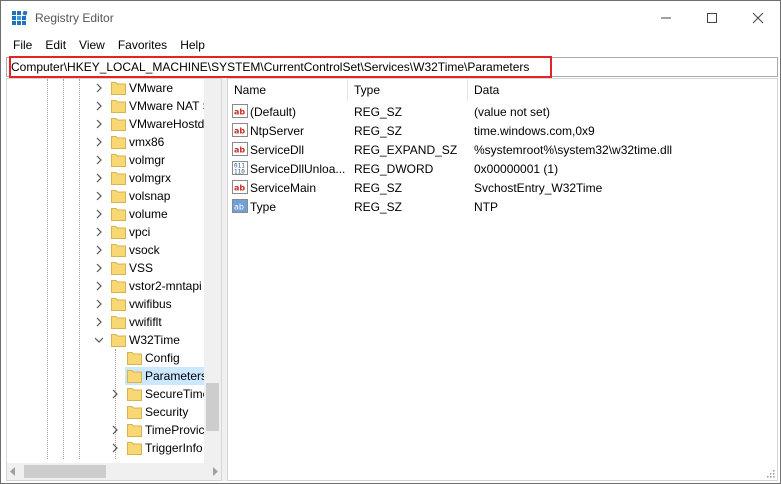 Image resolution: width=781 pixels, height=484 pixels. I want to click on value-data: %systemroot%\system32\w32time.dll, so click(573, 150).